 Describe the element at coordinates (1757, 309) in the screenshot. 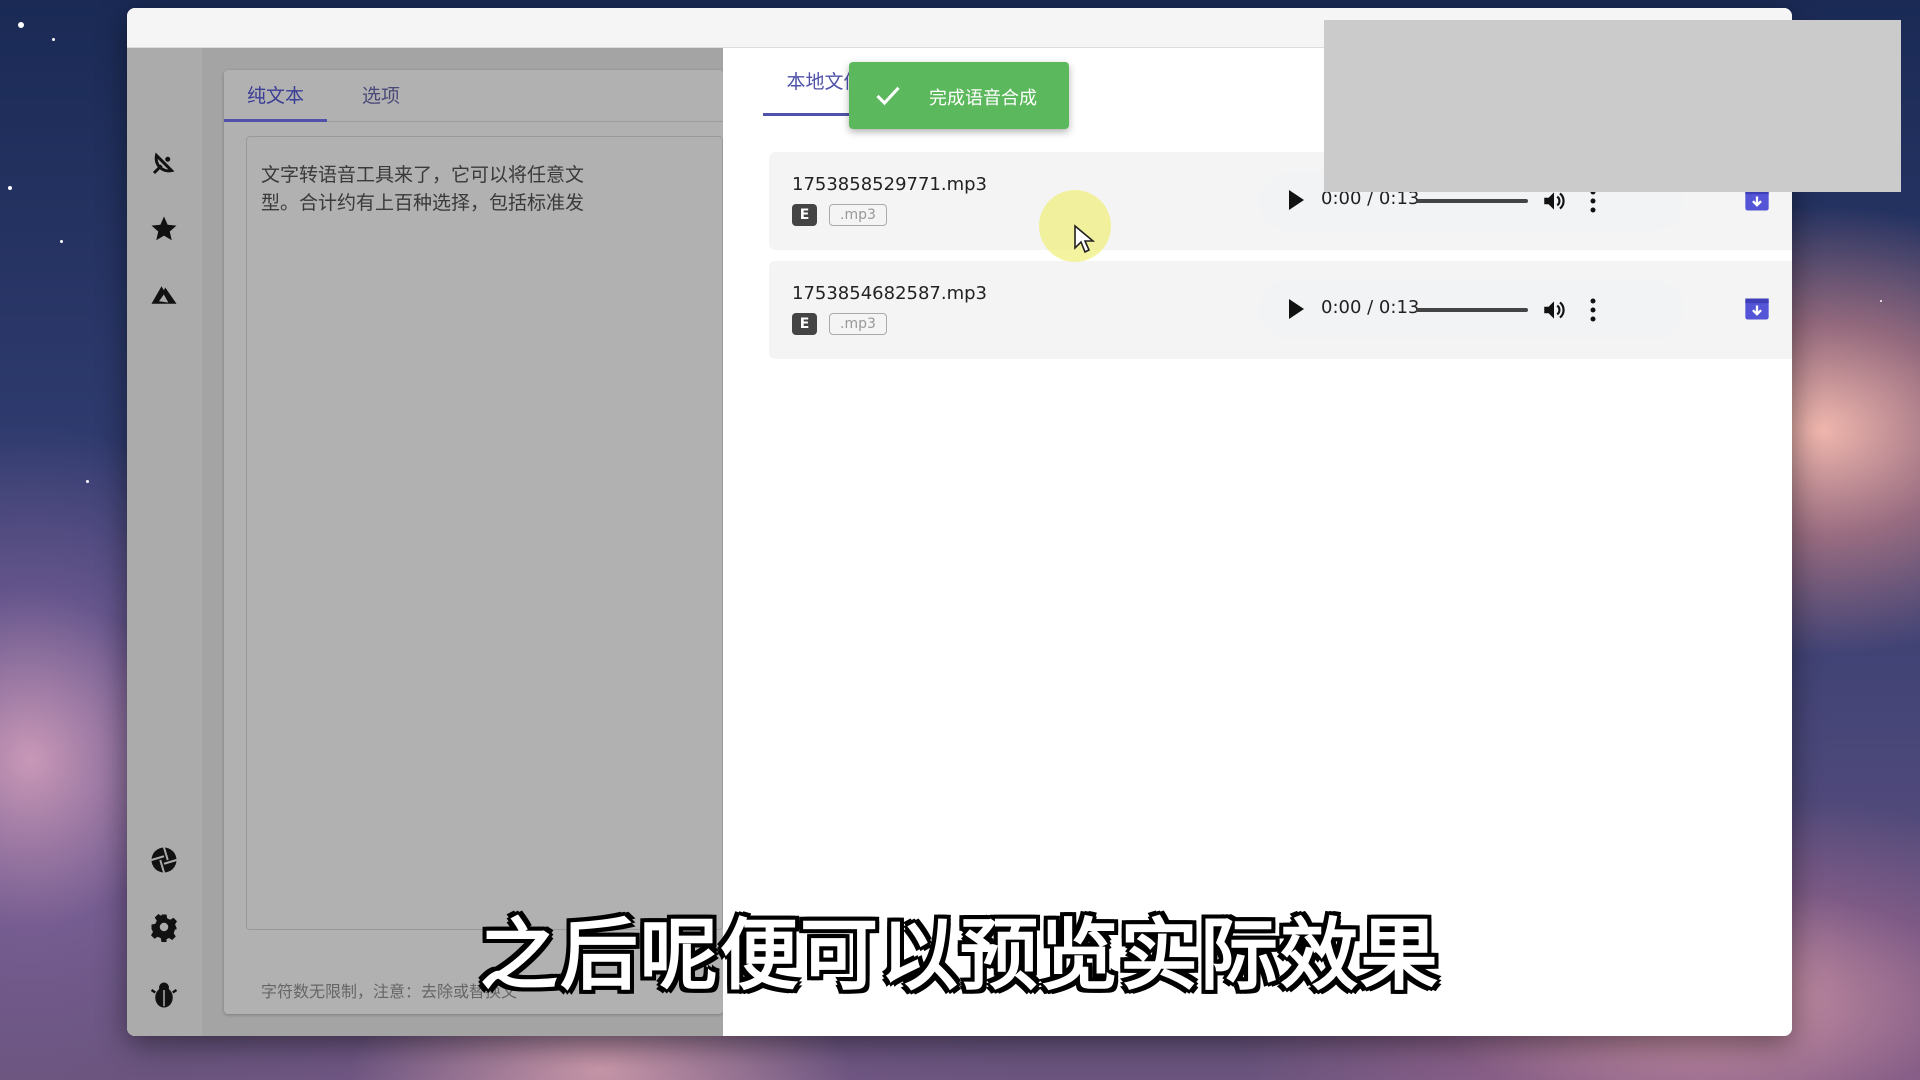

I see `download-icon` at that location.